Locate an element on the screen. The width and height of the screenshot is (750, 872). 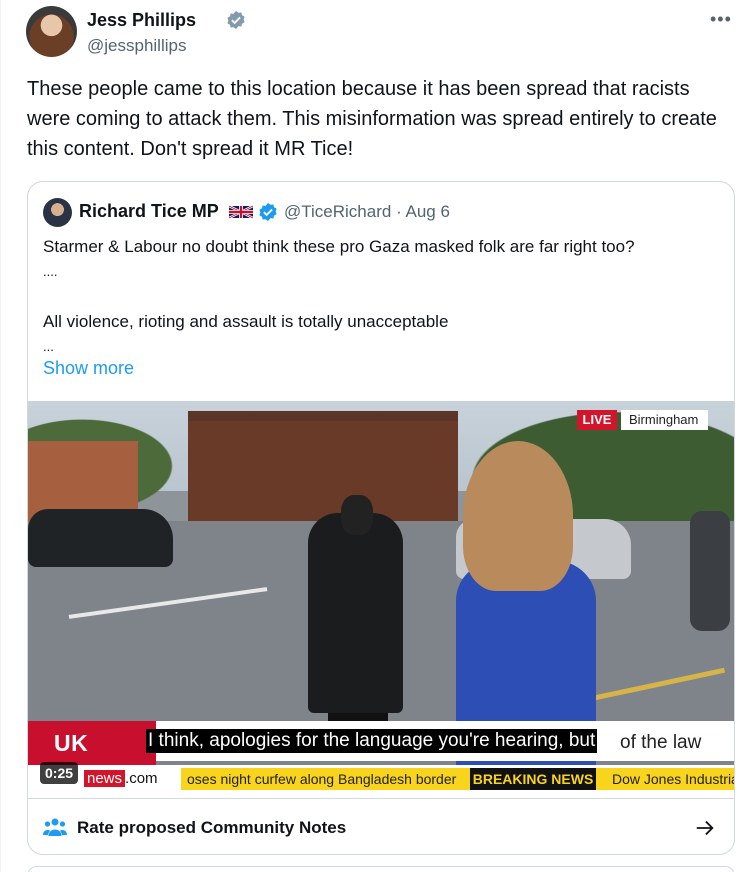
author-avatar is located at coordinates (51, 31).